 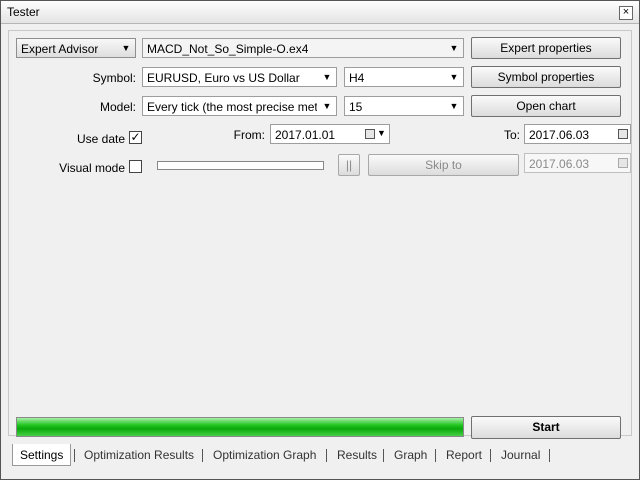 What do you see at coordinates (232, 107) in the screenshot?
I see `model-value: Every tick (the most precise method` at bounding box center [232, 107].